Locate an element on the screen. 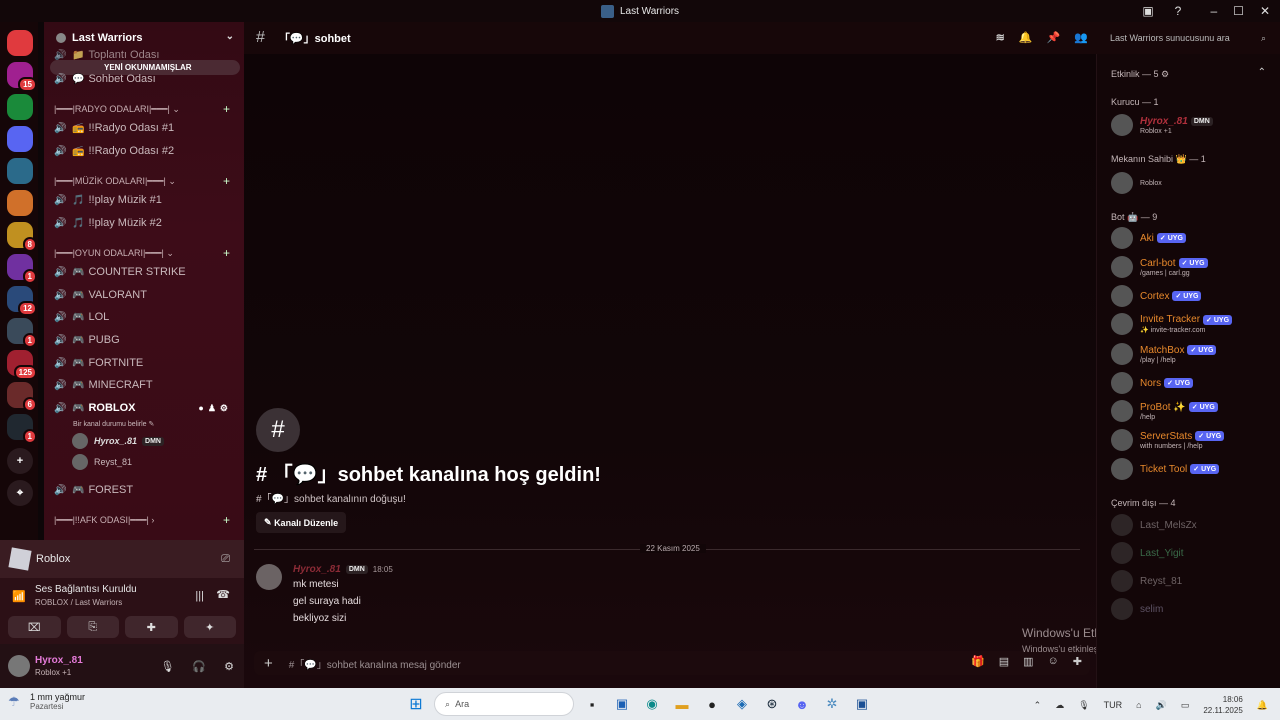  server-icon: 12 is located at coordinates (22, 301).